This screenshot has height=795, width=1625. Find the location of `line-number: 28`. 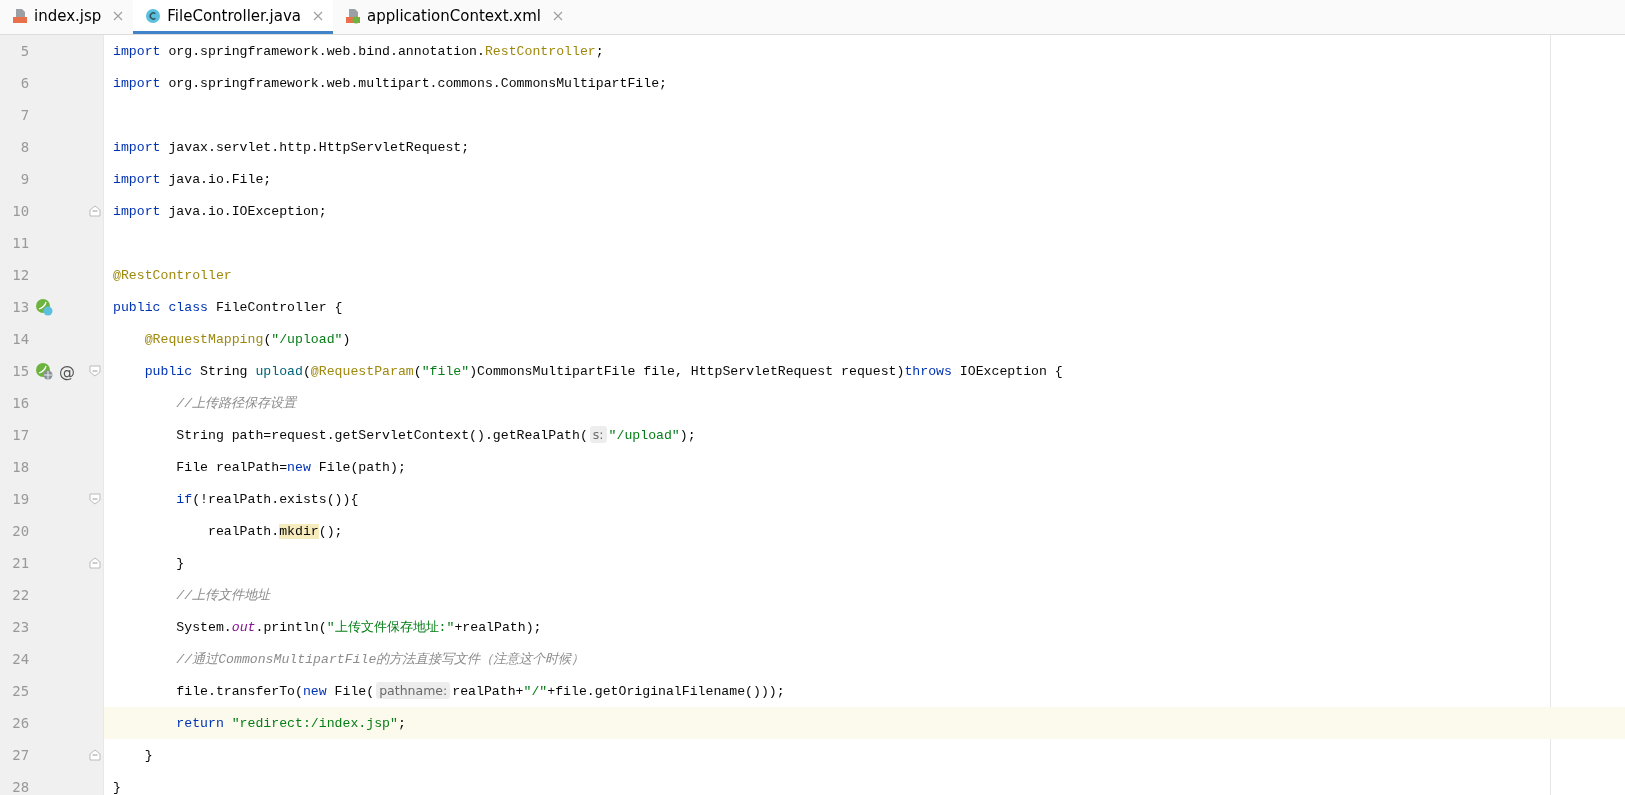

line-number: 28 is located at coordinates (20, 787).